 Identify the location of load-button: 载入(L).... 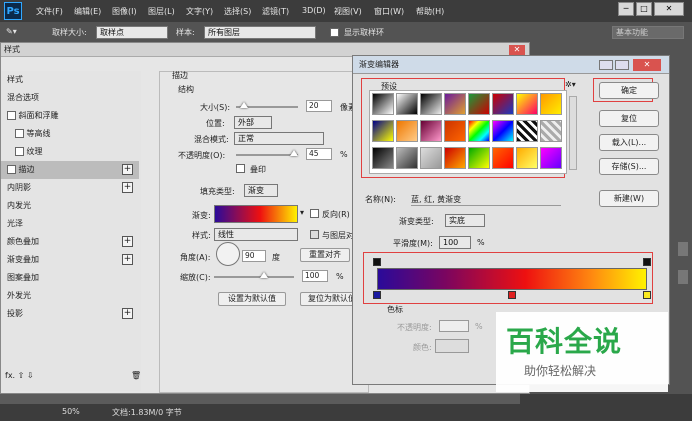
(629, 142).